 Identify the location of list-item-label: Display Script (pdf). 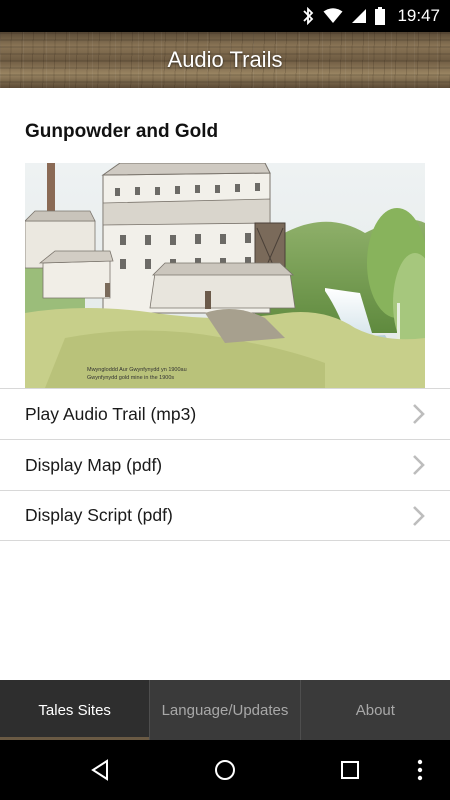
(99, 515).